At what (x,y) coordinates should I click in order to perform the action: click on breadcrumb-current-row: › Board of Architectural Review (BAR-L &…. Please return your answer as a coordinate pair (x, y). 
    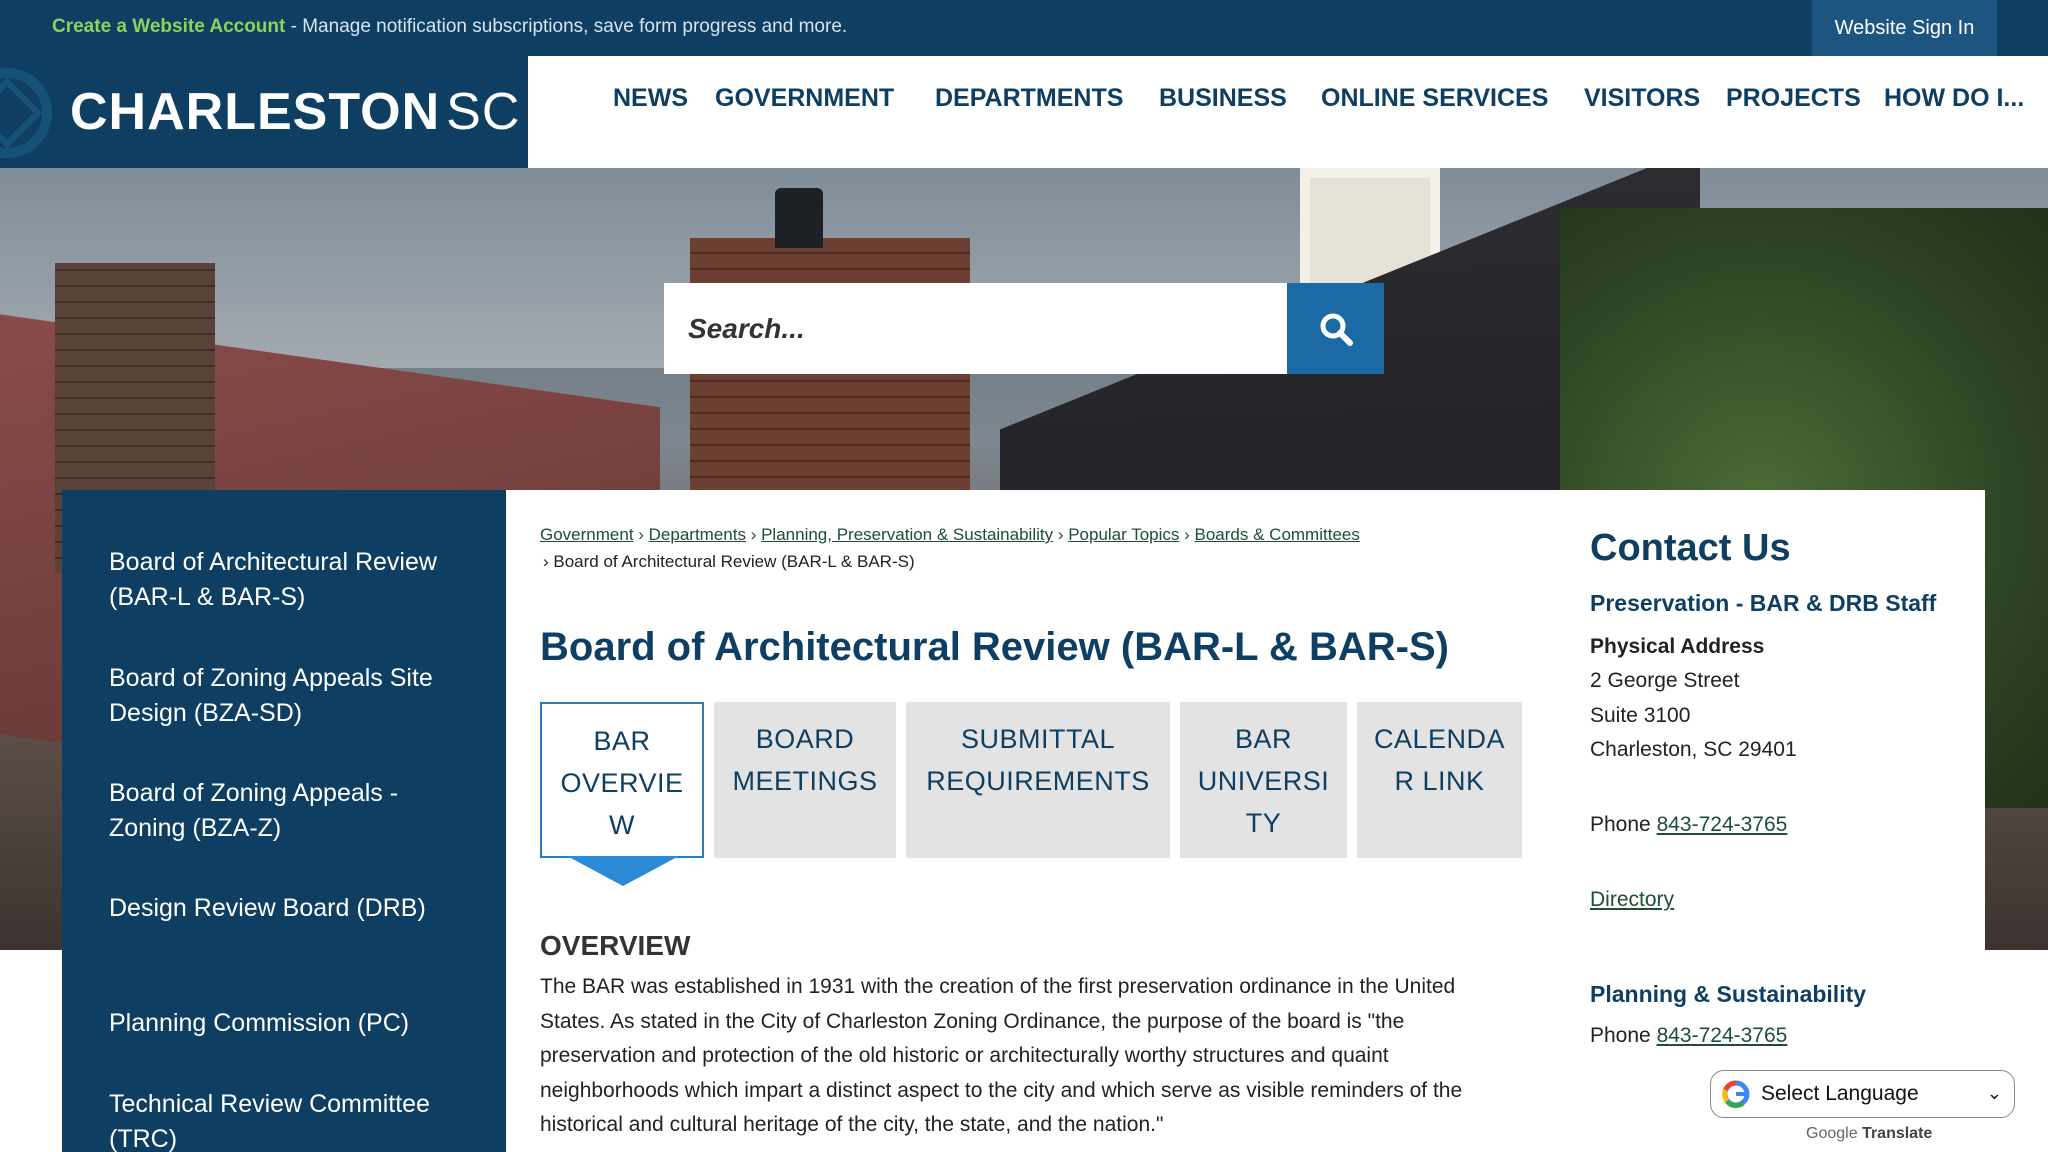
    Looking at the image, I should click on (729, 561).